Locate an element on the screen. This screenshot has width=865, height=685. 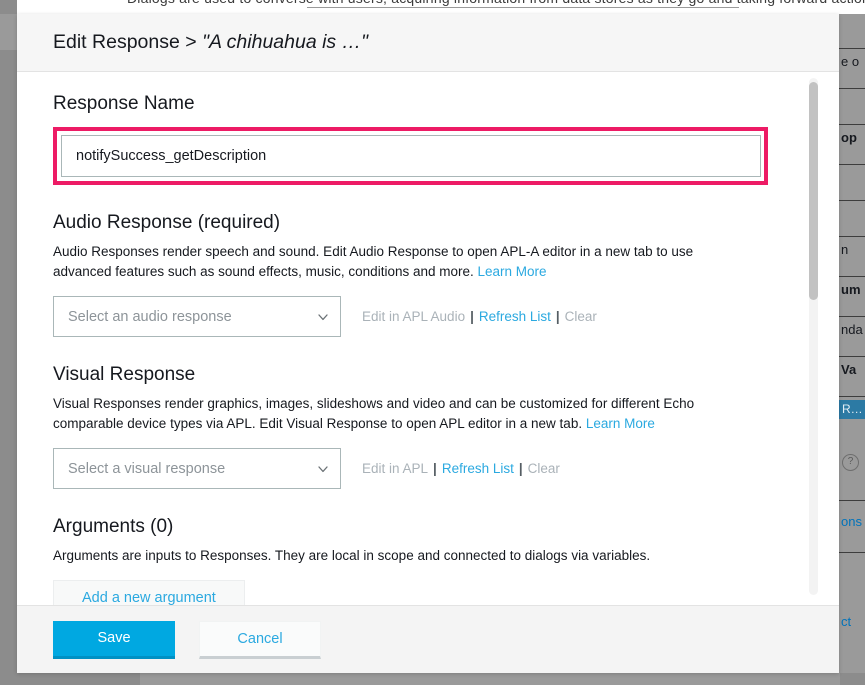
audio-response-heading: Audio Response (required) is located at coordinates (167, 222).